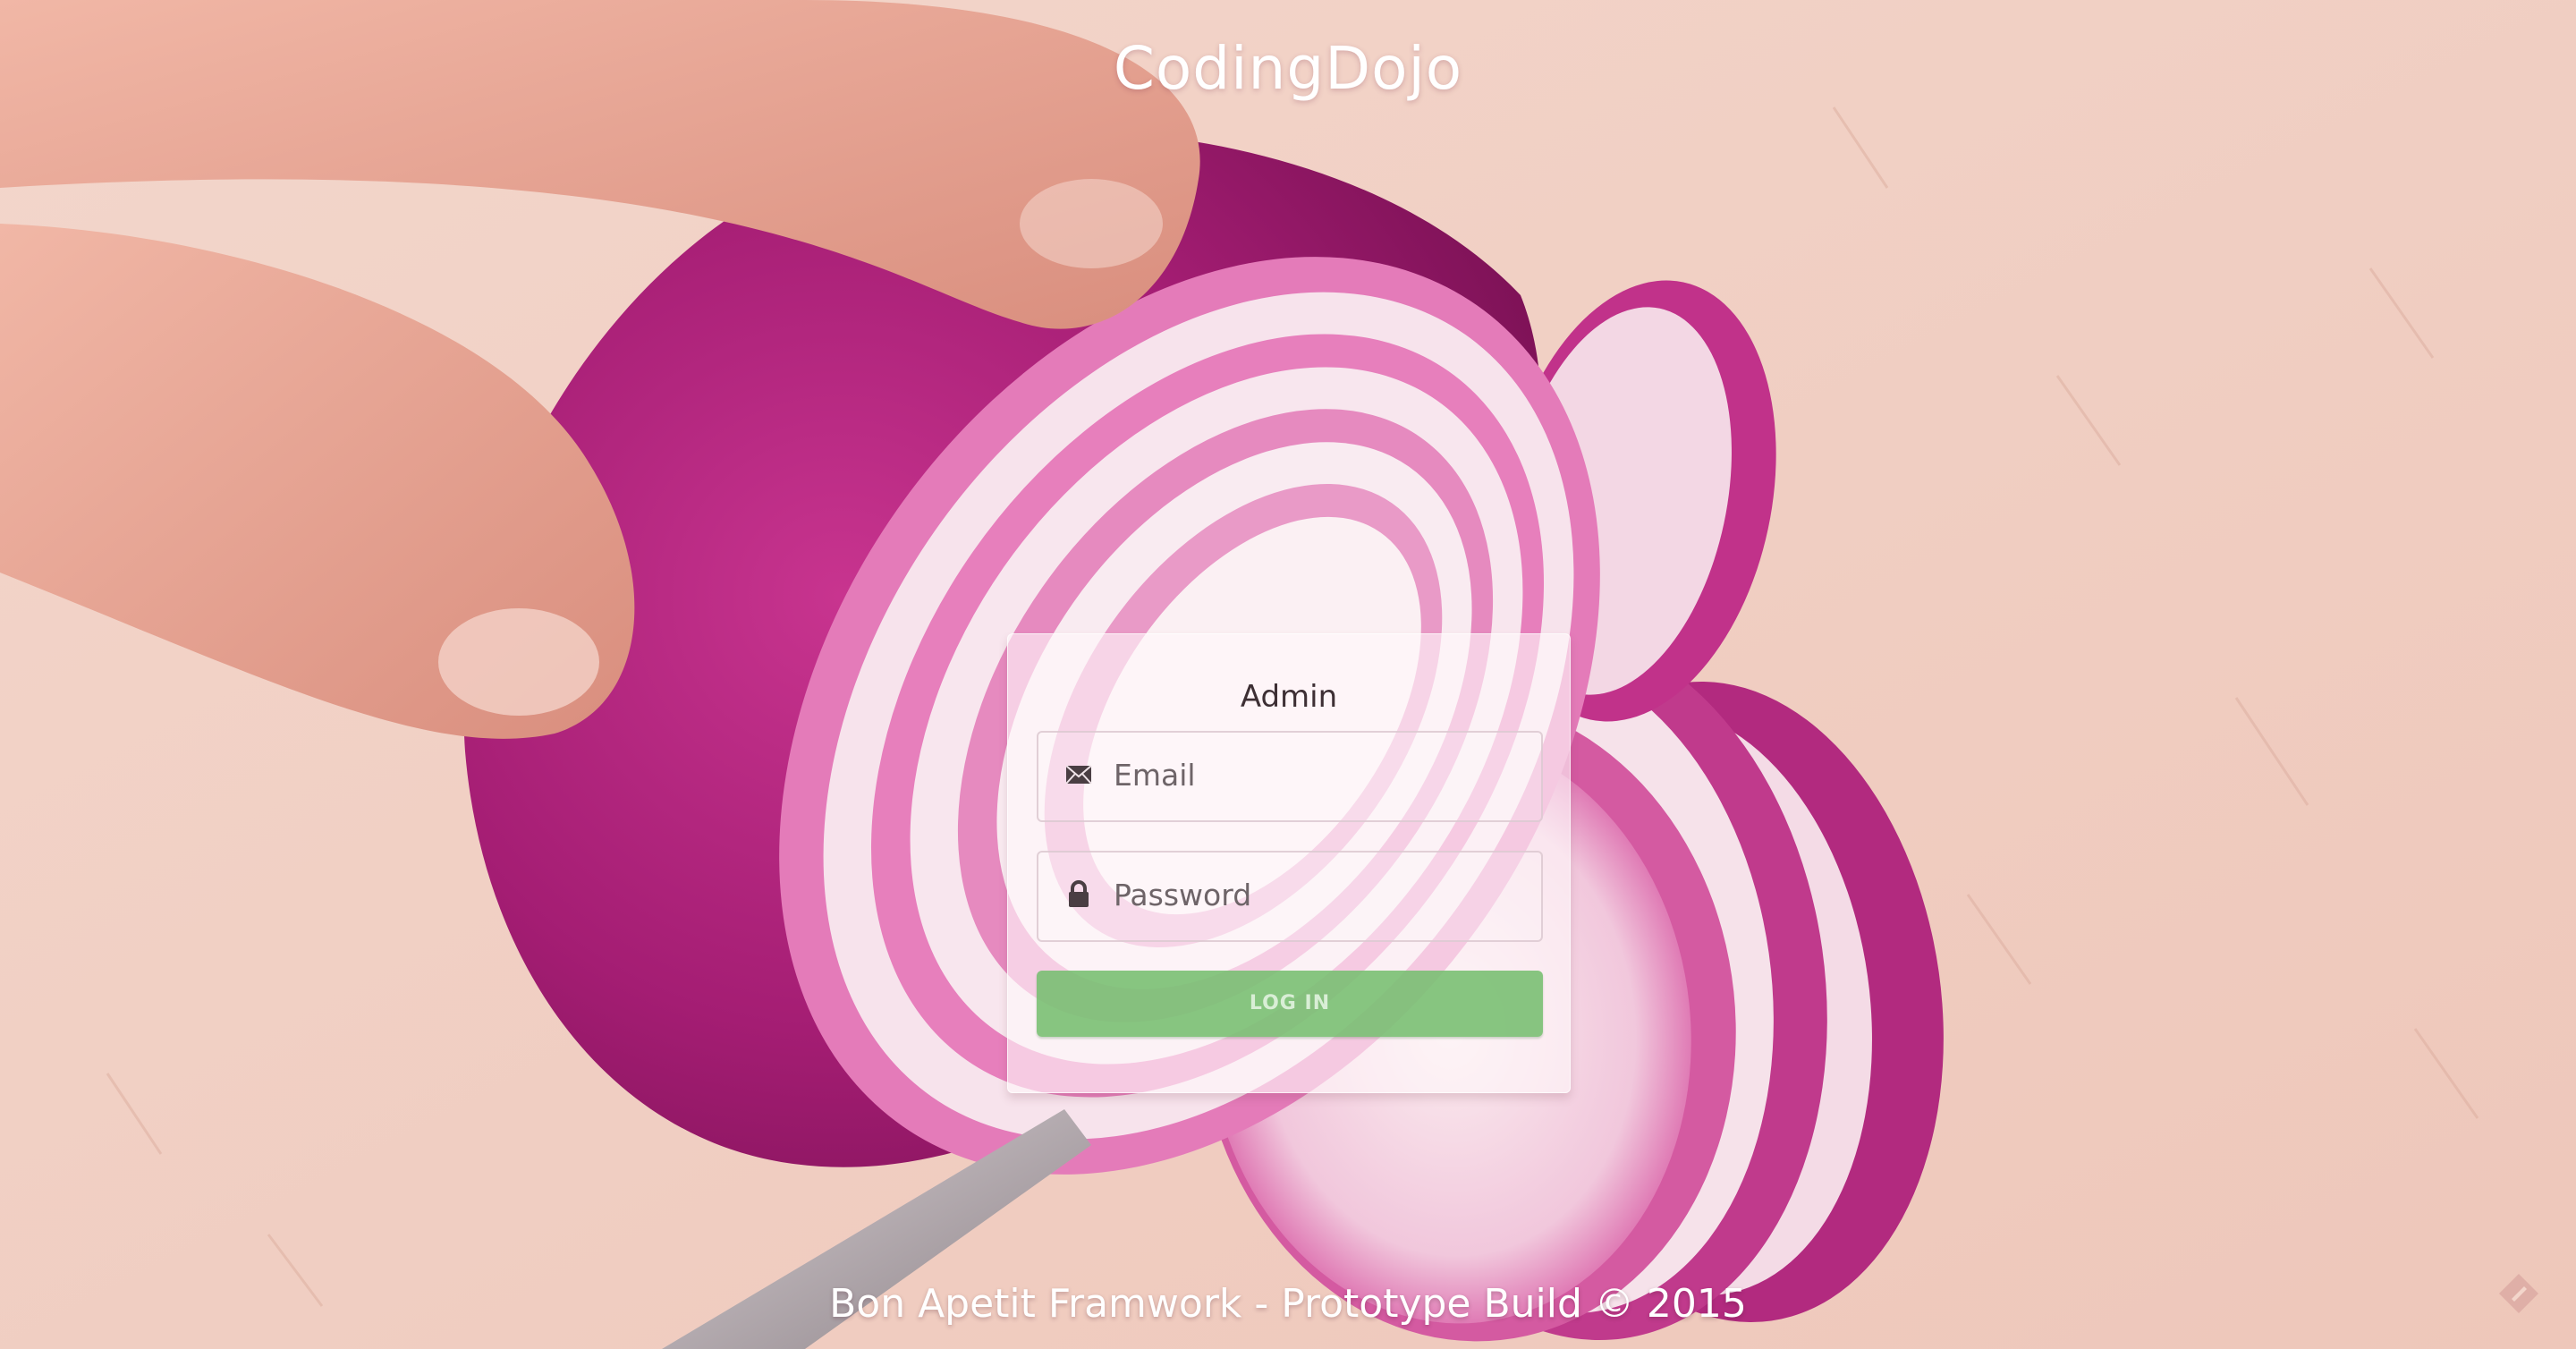 This screenshot has width=2576, height=1349. What do you see at coordinates (1288, 68) in the screenshot?
I see `brand-title: CodingDojo` at bounding box center [1288, 68].